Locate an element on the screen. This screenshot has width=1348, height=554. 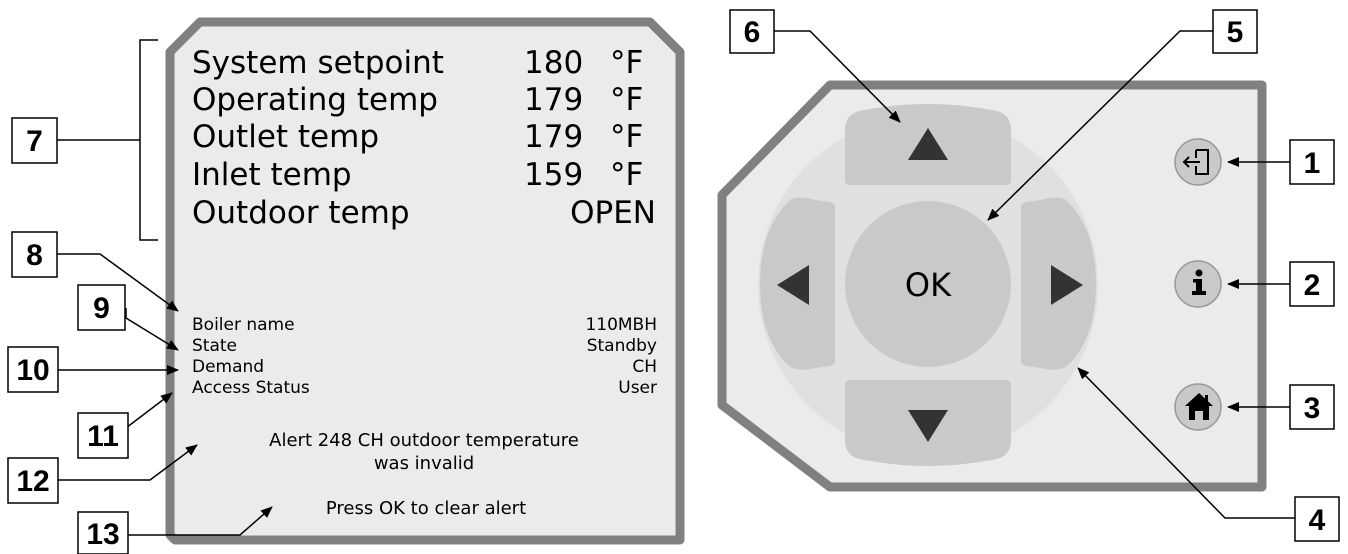
svg-text: 8 is located at coordinates (34, 255).